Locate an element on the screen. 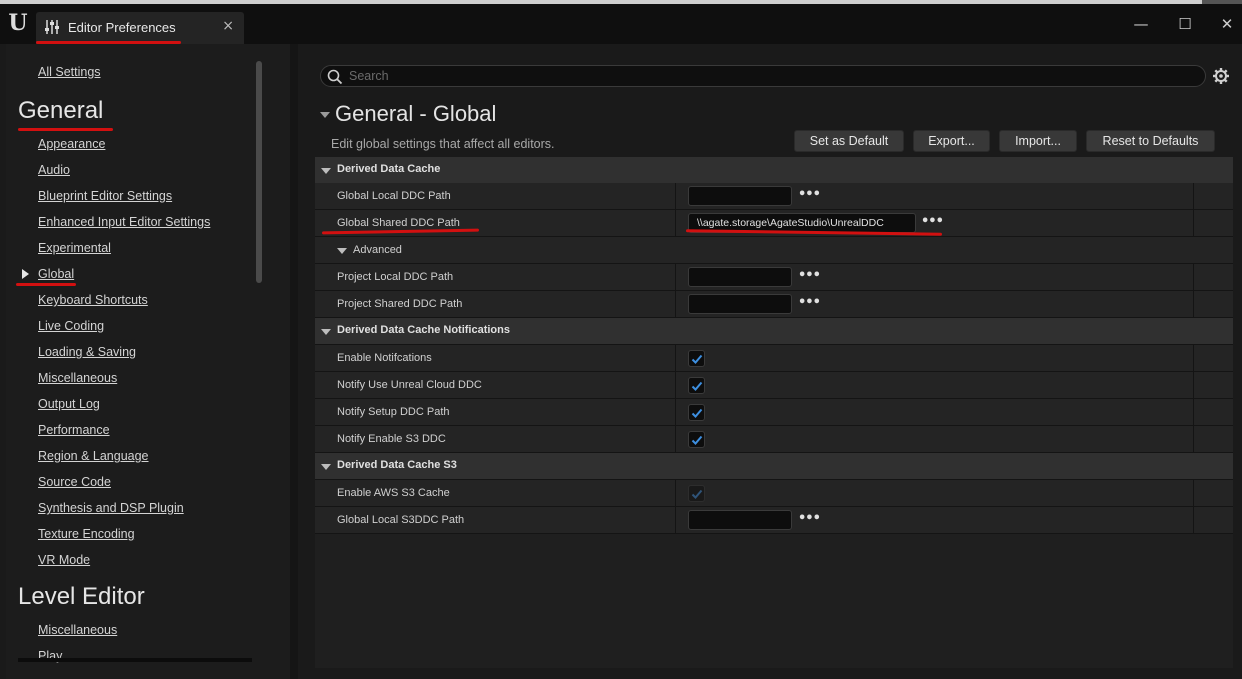 The width and height of the screenshot is (1242, 679). category-ddc-s3: Derived Data Cache S3 is located at coordinates (774, 466).